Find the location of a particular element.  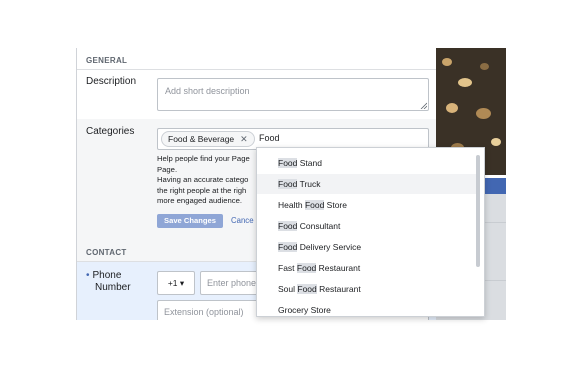

divider is located at coordinates (257, 69).